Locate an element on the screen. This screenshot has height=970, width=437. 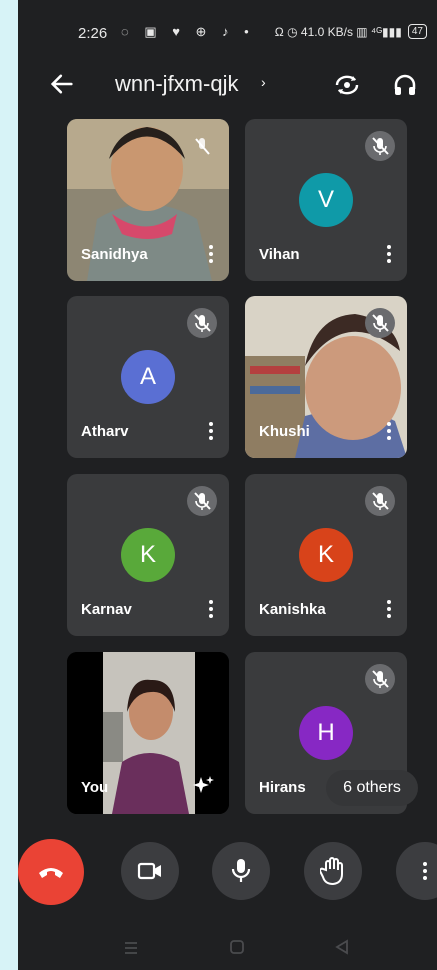
participant-name: Atharv is located at coordinates (105, 431).